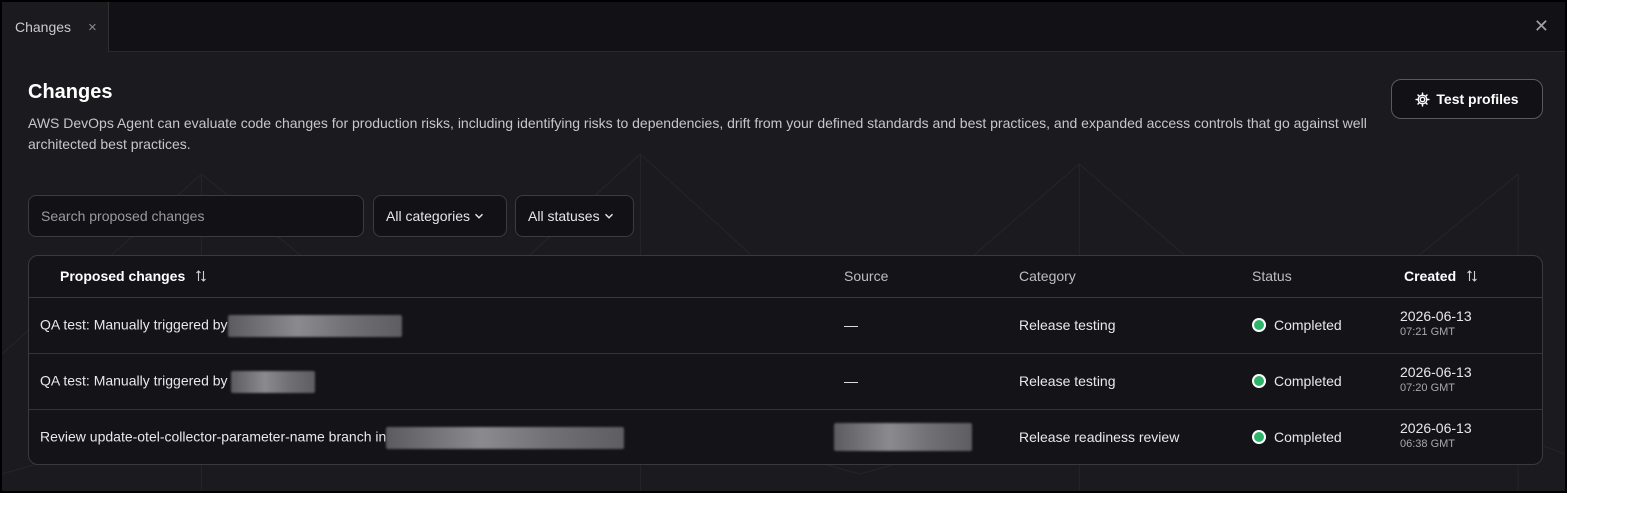  I want to click on column-header-created: Created, so click(1441, 276).